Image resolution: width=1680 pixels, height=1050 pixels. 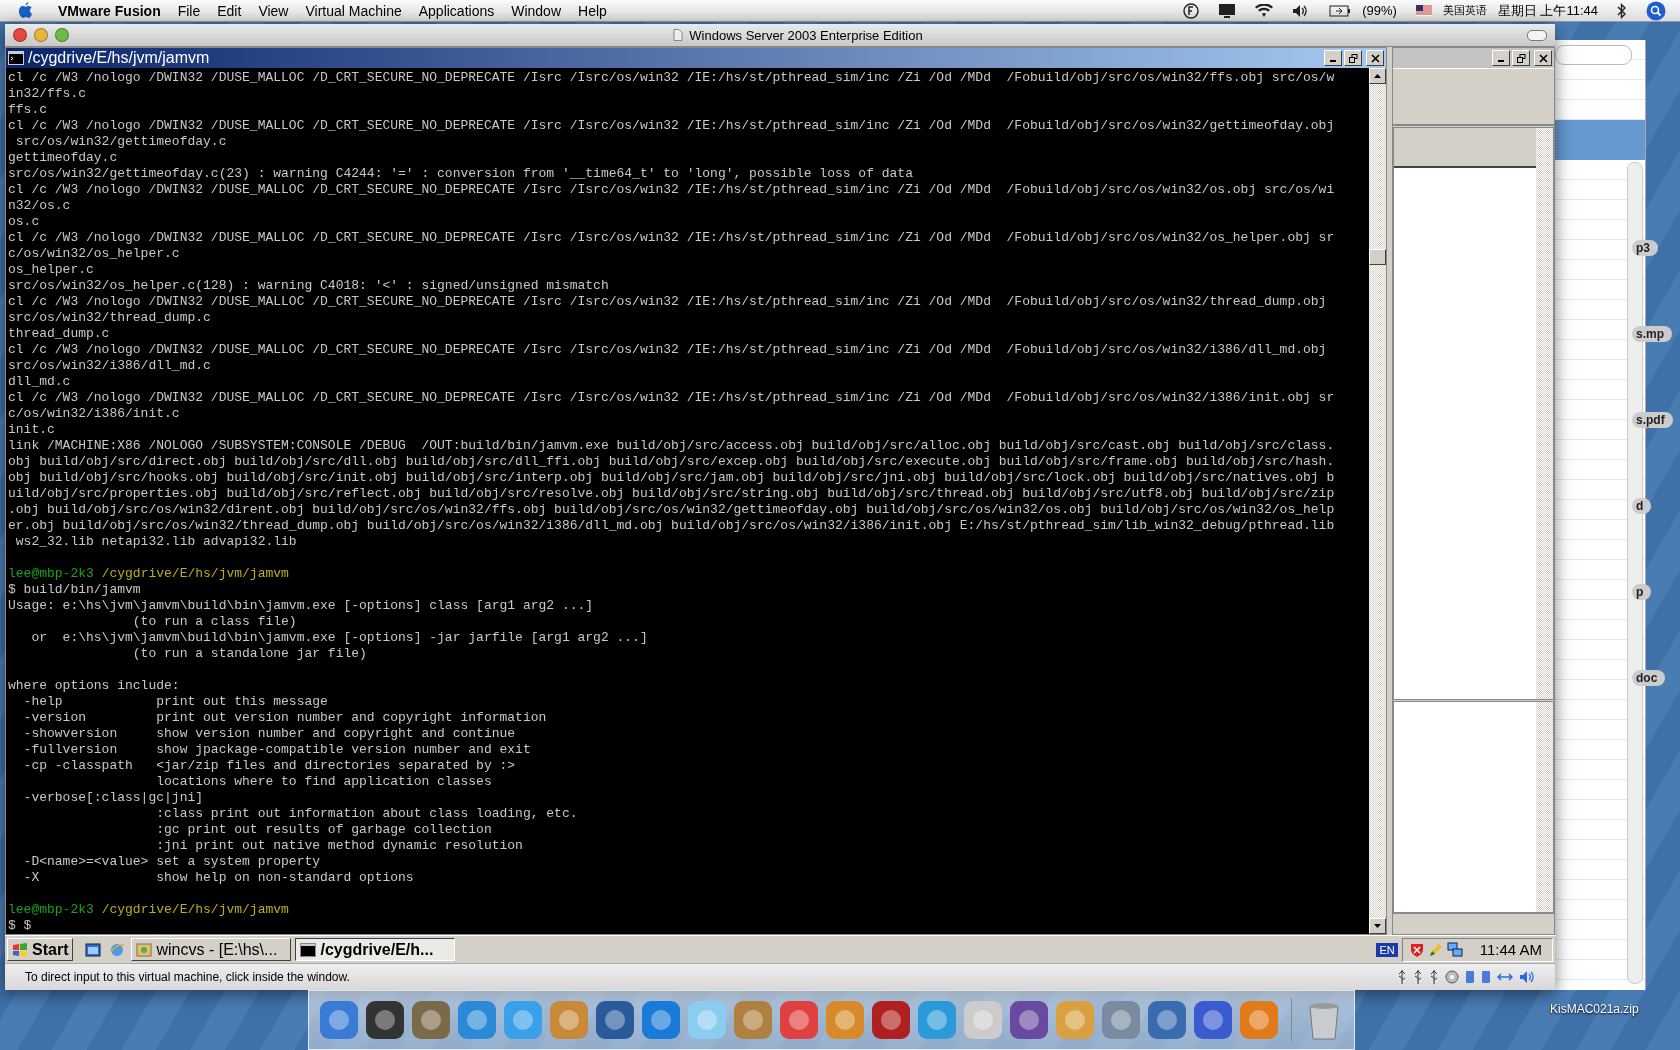 I want to click on desktop-file-label: doc, so click(x=1649, y=678).